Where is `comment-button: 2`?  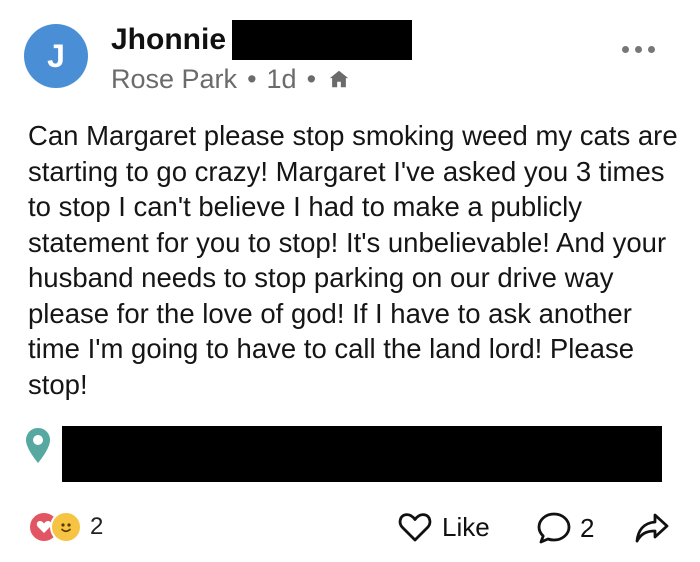
comment-button: 2 is located at coordinates (565, 528).